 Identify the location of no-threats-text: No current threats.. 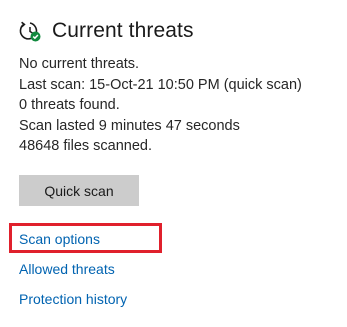
(79, 64).